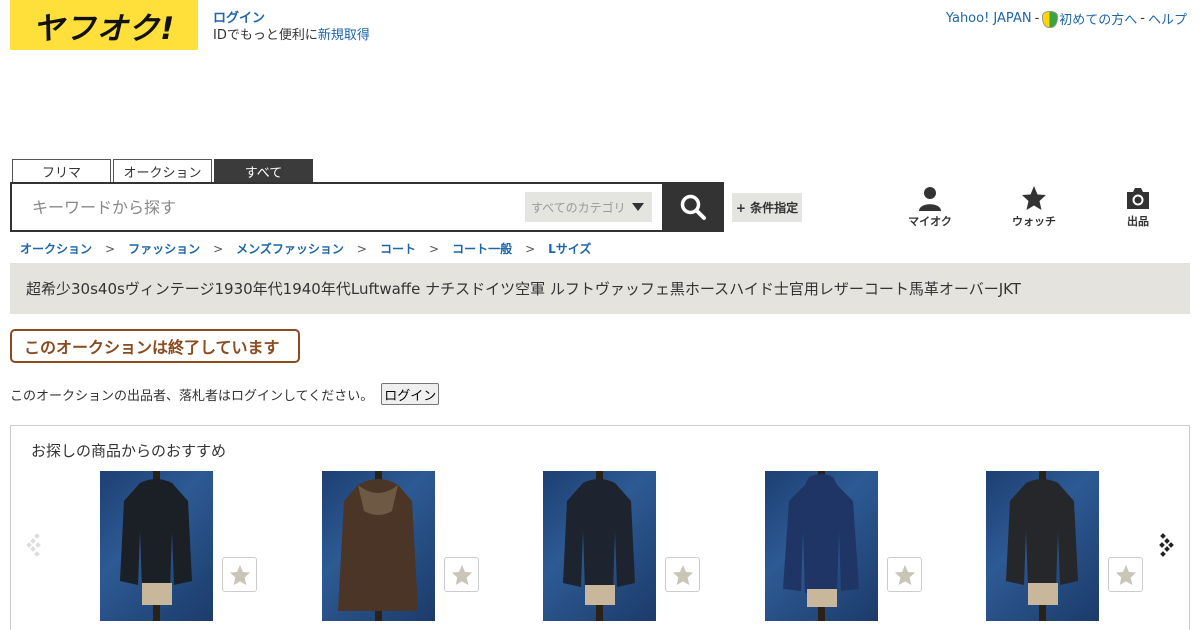  What do you see at coordinates (1138, 198) in the screenshot?
I see `camera-icon` at bounding box center [1138, 198].